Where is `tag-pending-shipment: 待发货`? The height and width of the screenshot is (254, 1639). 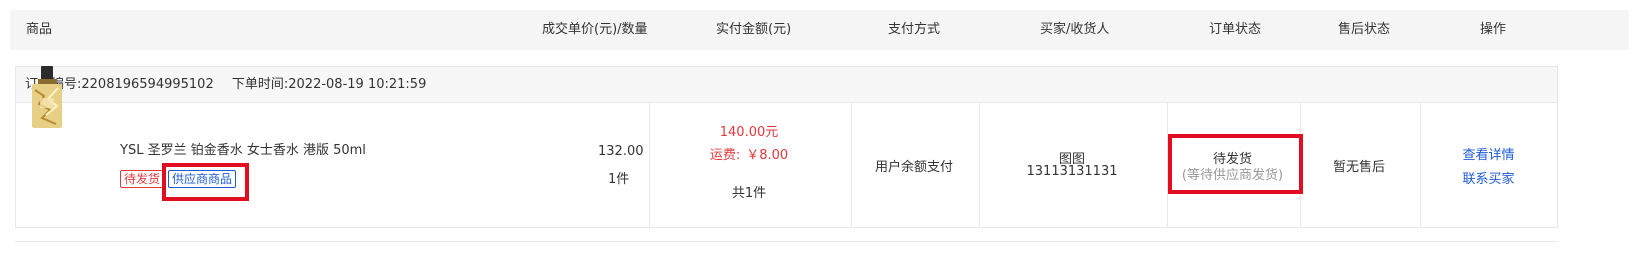
tag-pending-shipment: 待发货 is located at coordinates (142, 179).